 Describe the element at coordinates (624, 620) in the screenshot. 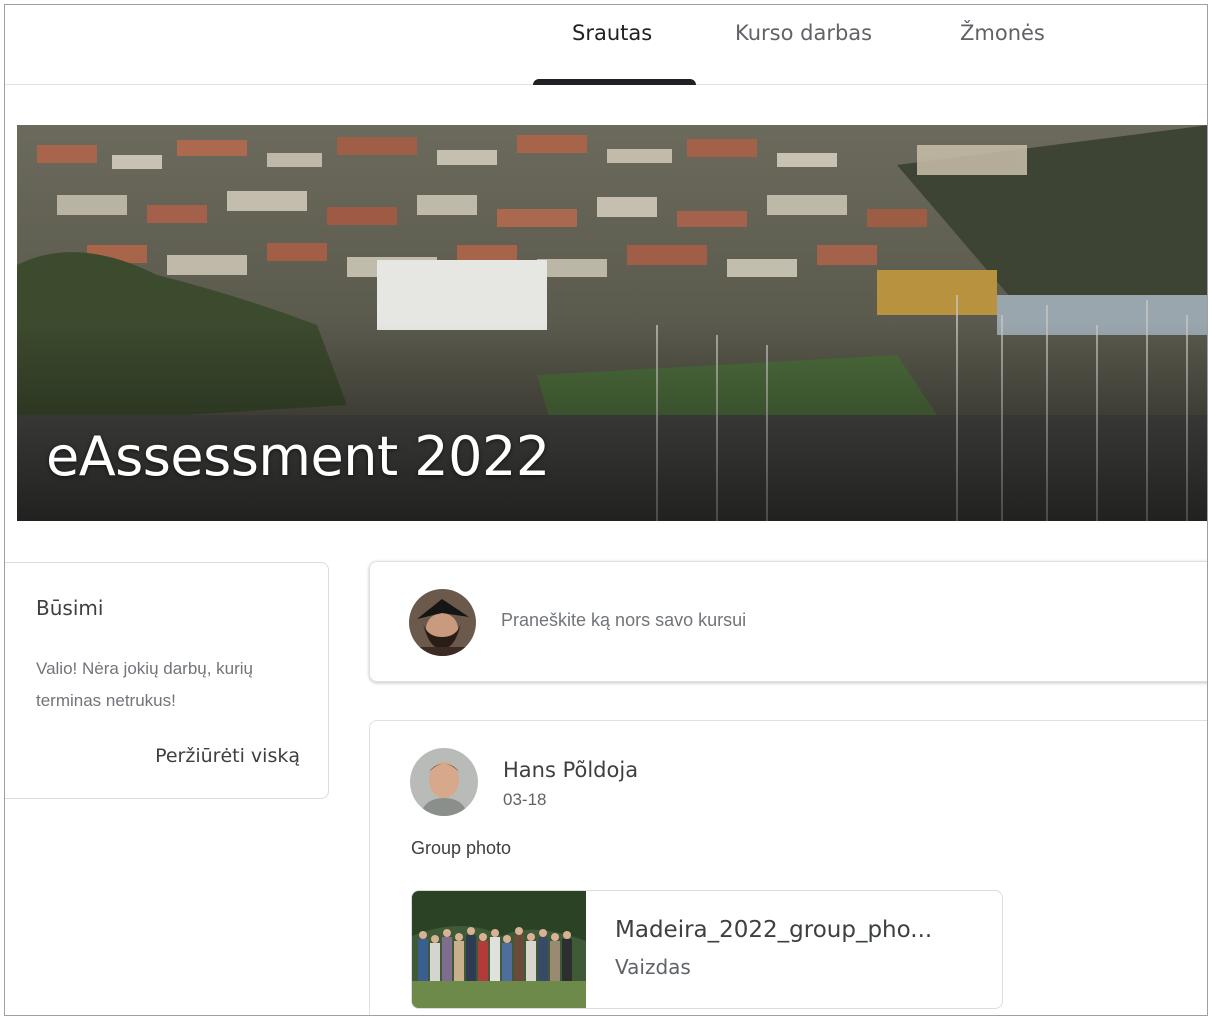

I see `announce-placeholder: Praneškite ką nors savo kursui` at that location.